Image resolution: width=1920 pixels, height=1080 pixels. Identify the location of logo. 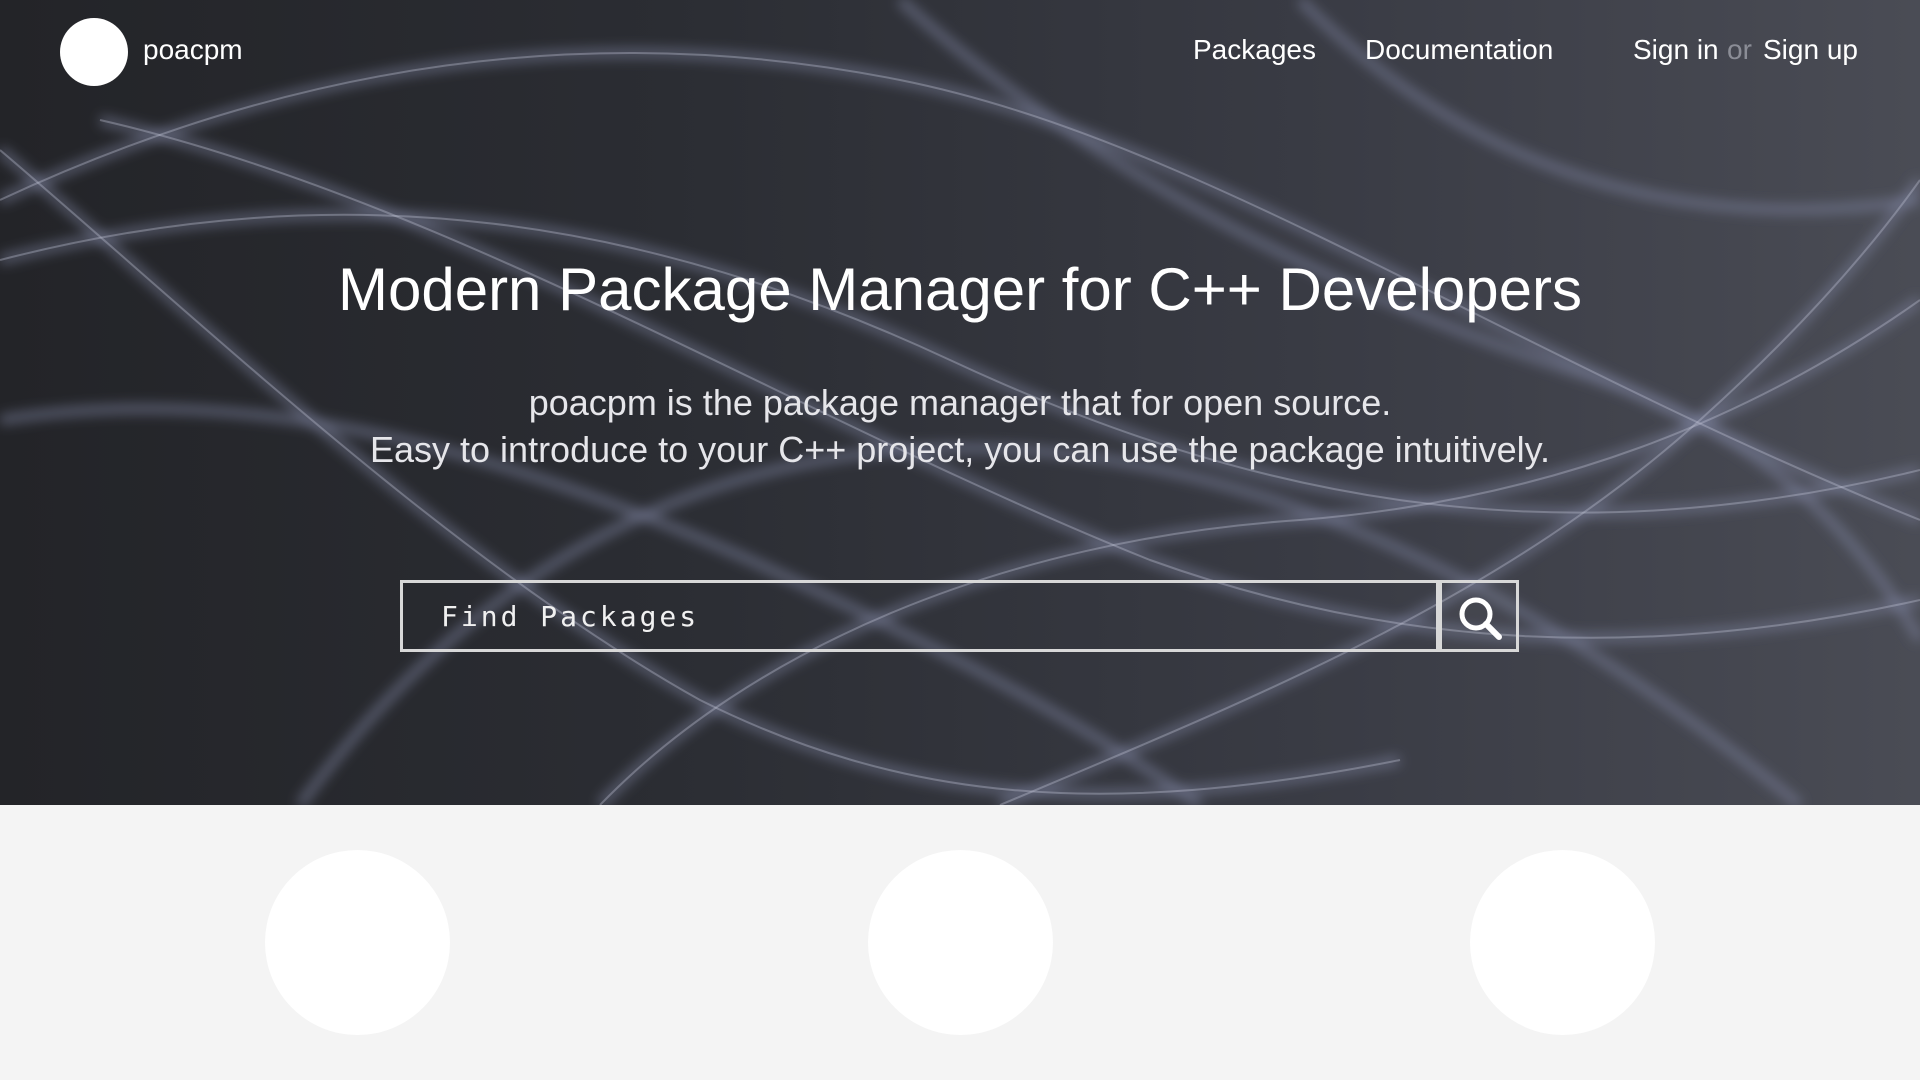
(94, 52).